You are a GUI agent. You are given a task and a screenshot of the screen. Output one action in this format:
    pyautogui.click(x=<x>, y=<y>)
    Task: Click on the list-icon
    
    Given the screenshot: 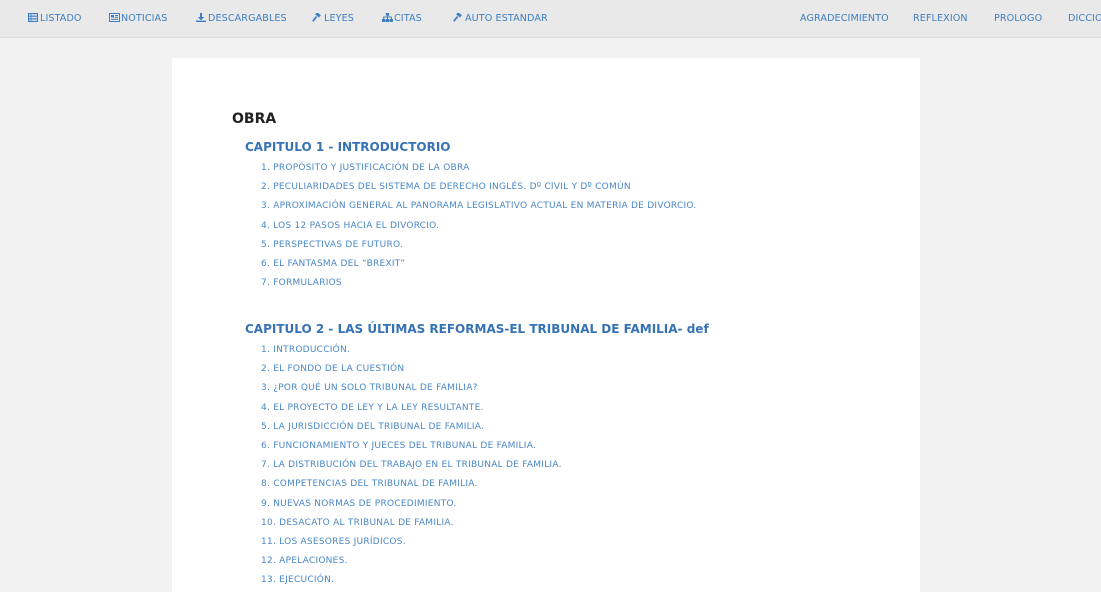 What is the action you would take?
    pyautogui.click(x=33, y=17)
    